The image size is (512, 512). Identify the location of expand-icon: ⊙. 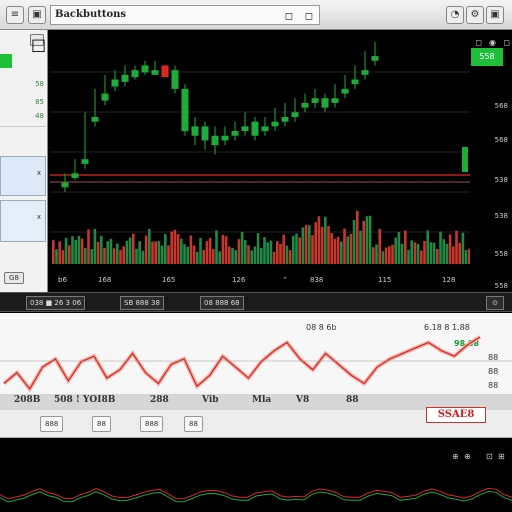
(495, 303).